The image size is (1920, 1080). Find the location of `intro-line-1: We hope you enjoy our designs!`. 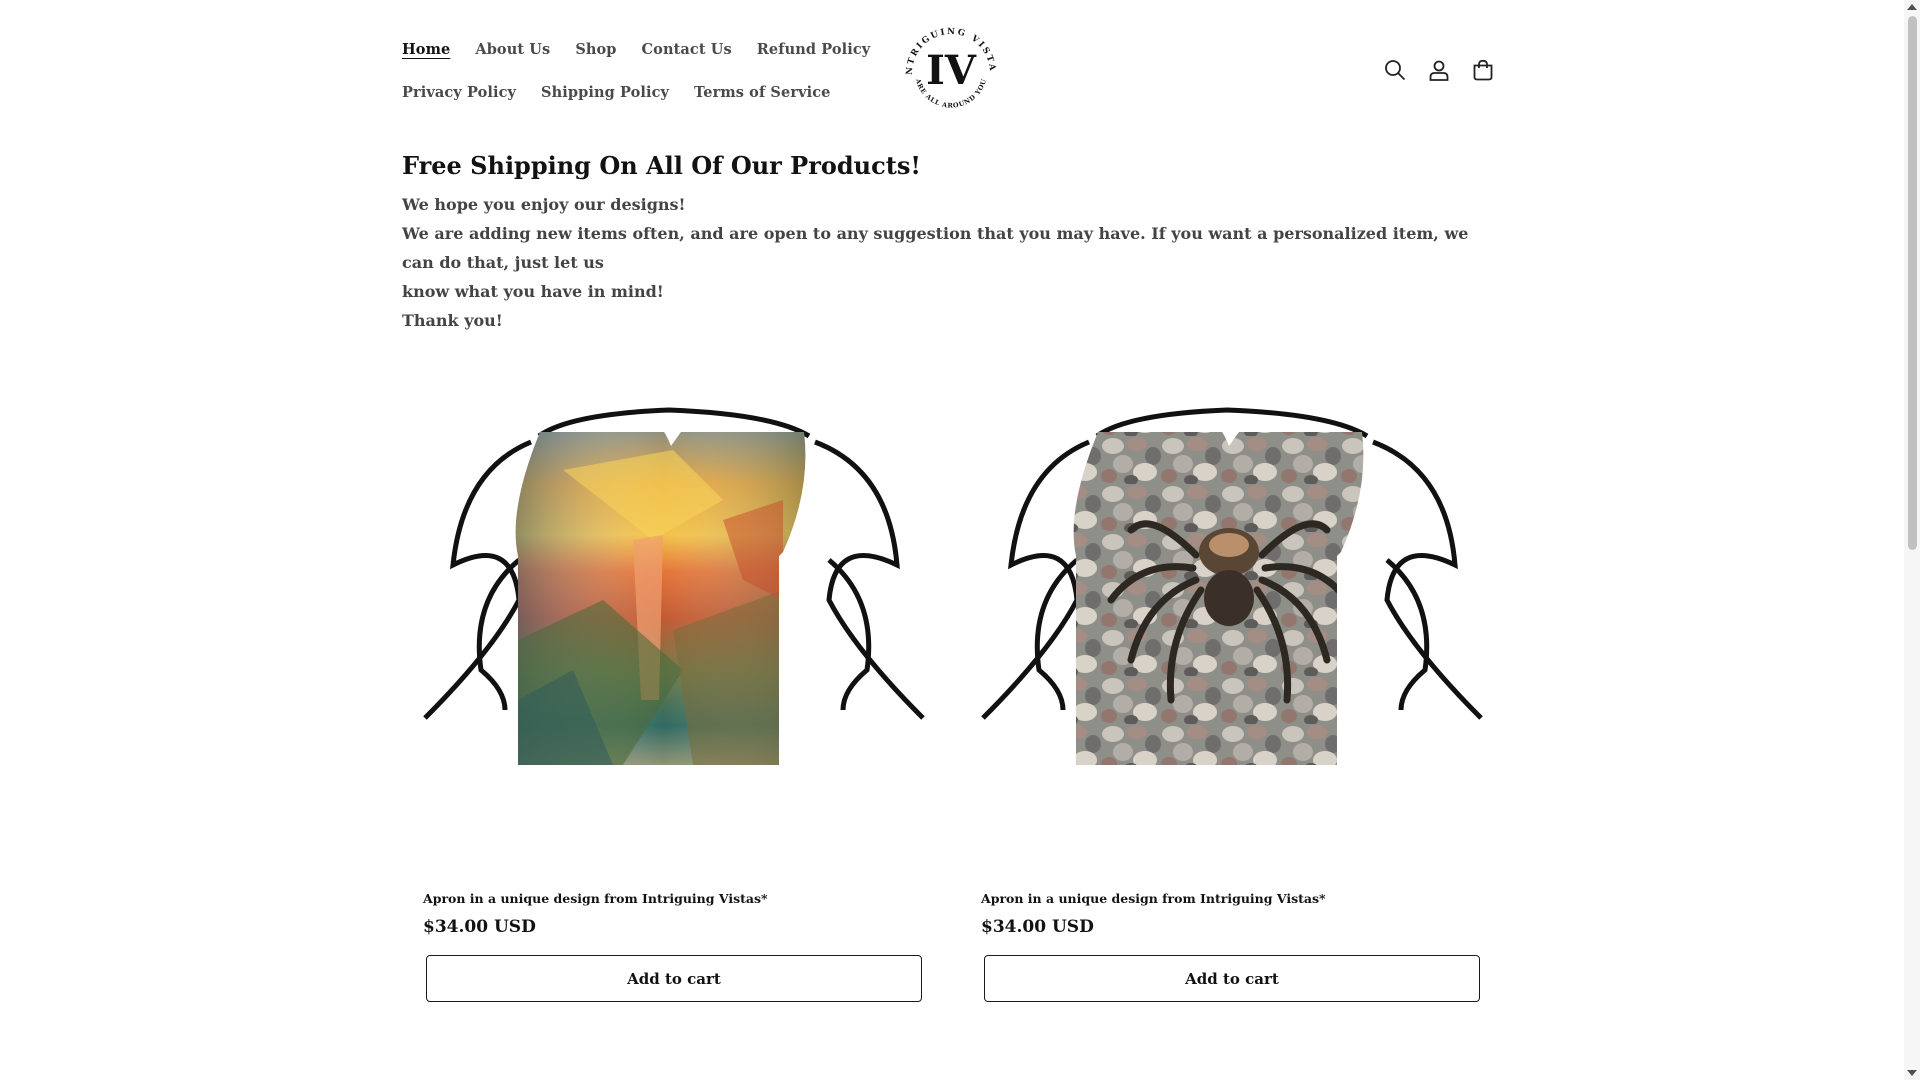

intro-line-1: We hope you enjoy our designs! is located at coordinates (544, 204).